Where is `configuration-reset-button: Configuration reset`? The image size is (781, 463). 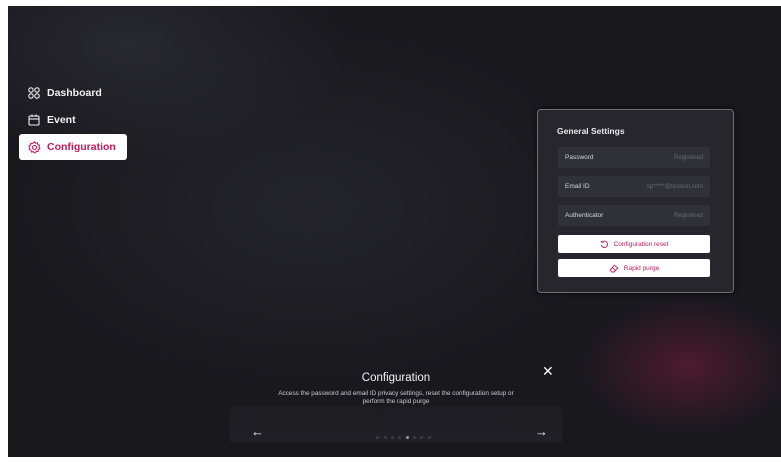
configuration-reset-button: Configuration reset is located at coordinates (634, 244).